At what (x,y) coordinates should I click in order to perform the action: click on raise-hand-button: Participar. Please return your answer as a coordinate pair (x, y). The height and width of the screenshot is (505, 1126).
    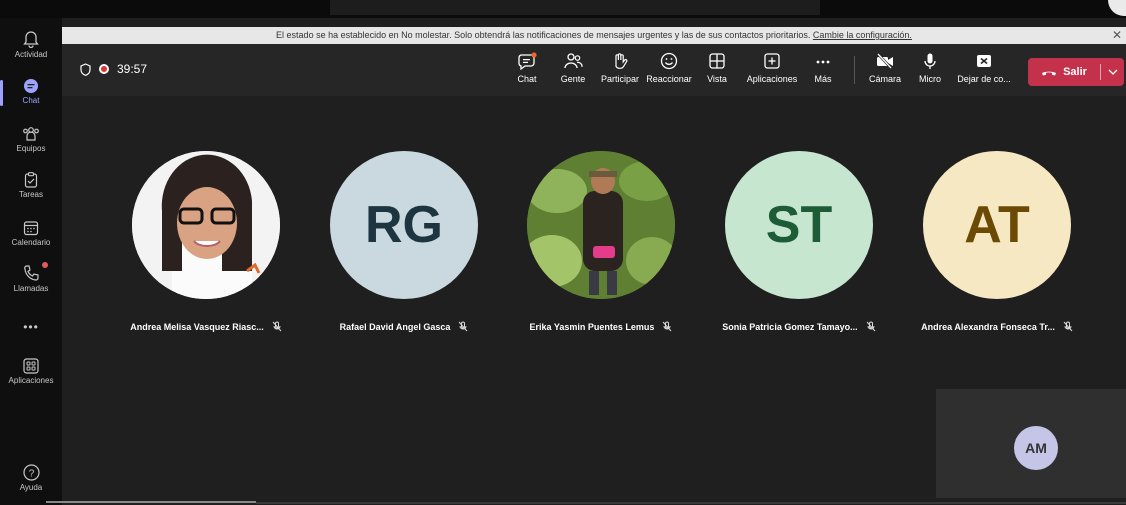
    Looking at the image, I should click on (620, 68).